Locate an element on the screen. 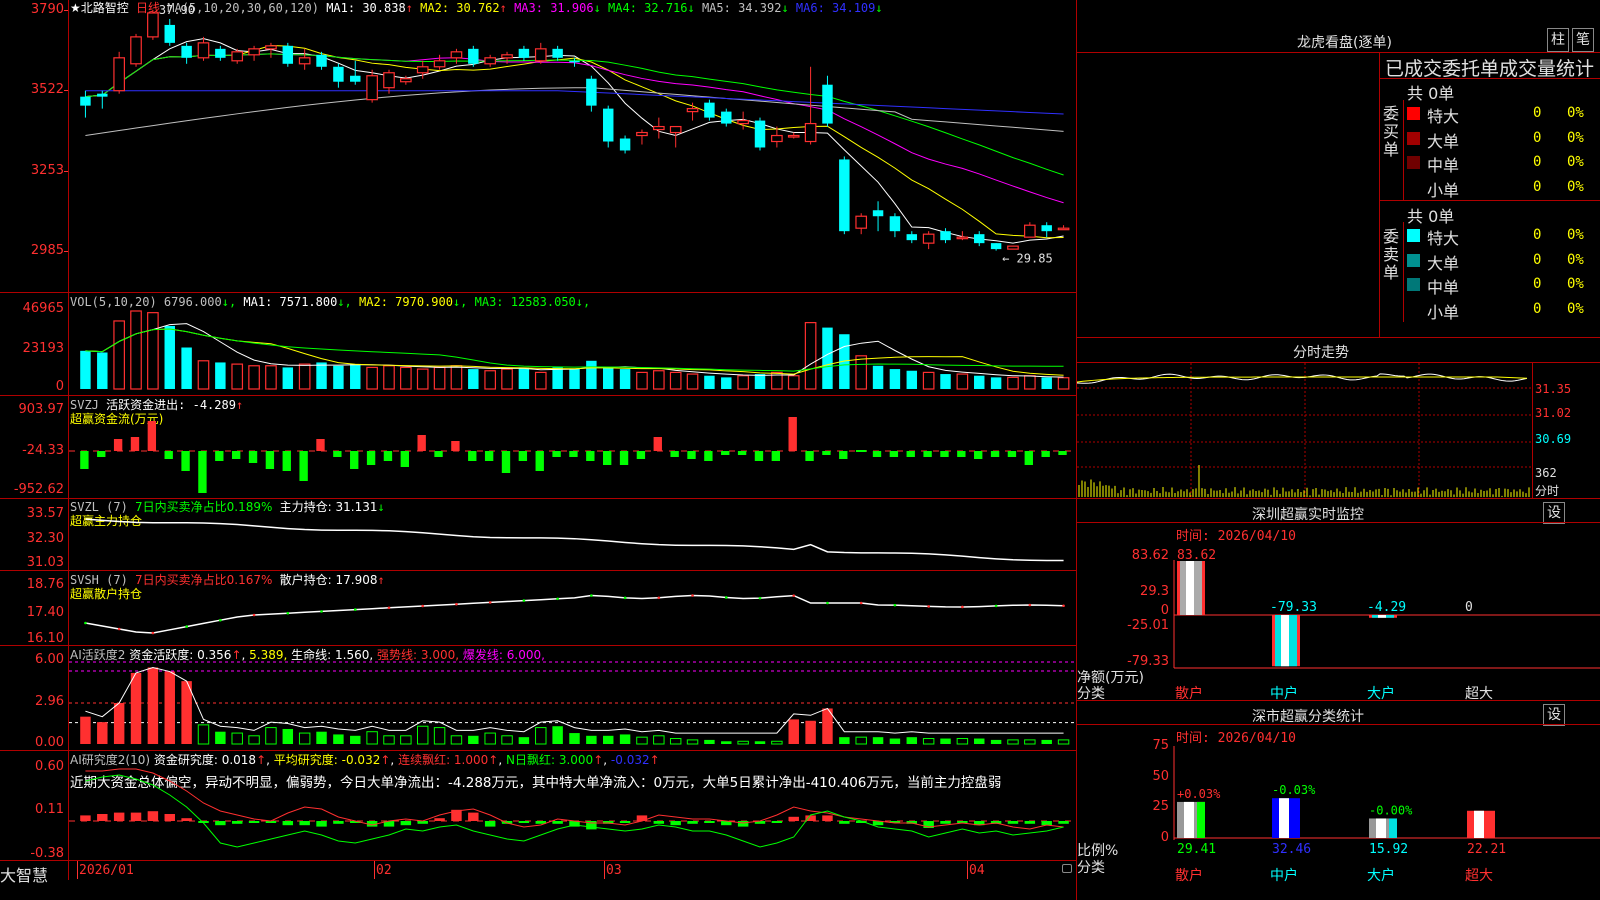  sell-row-label: 中单 is located at coordinates (1443, 287).